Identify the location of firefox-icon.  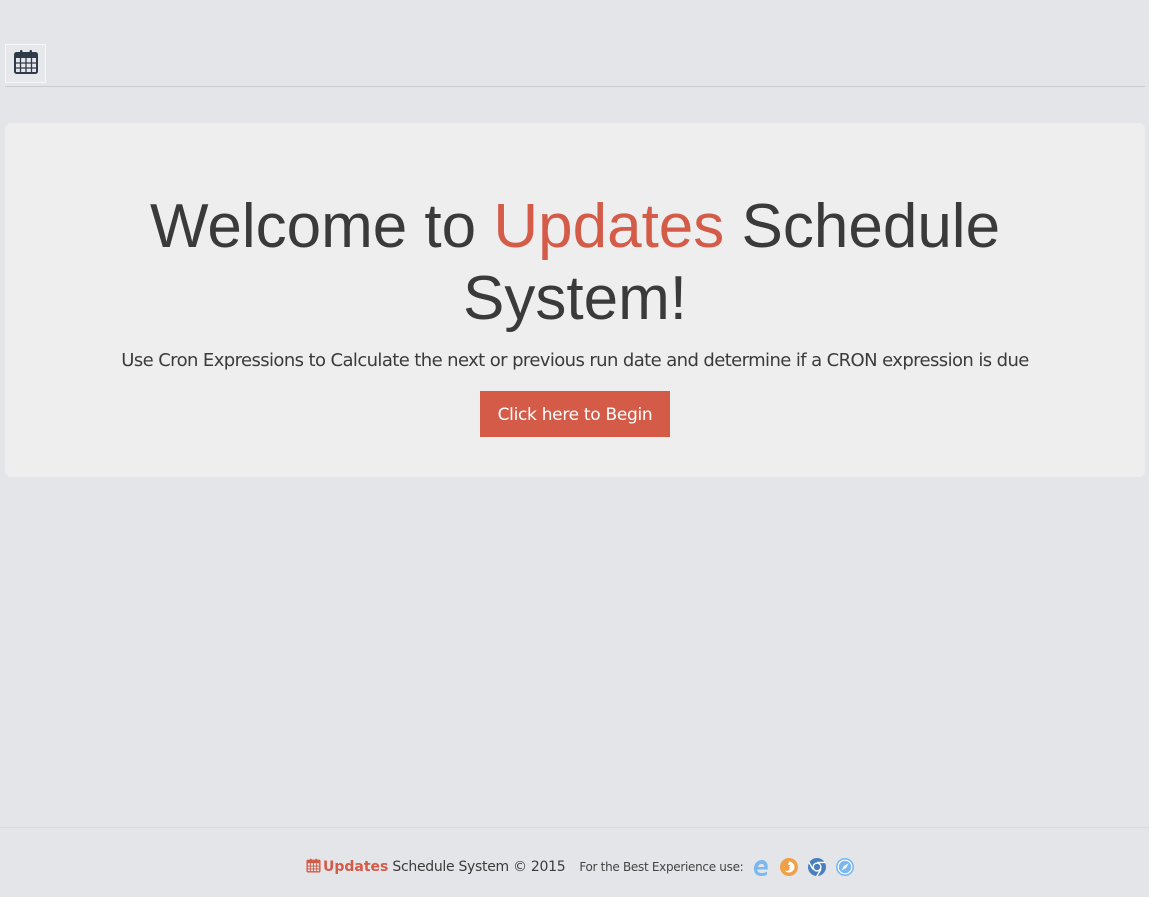
(789, 867).